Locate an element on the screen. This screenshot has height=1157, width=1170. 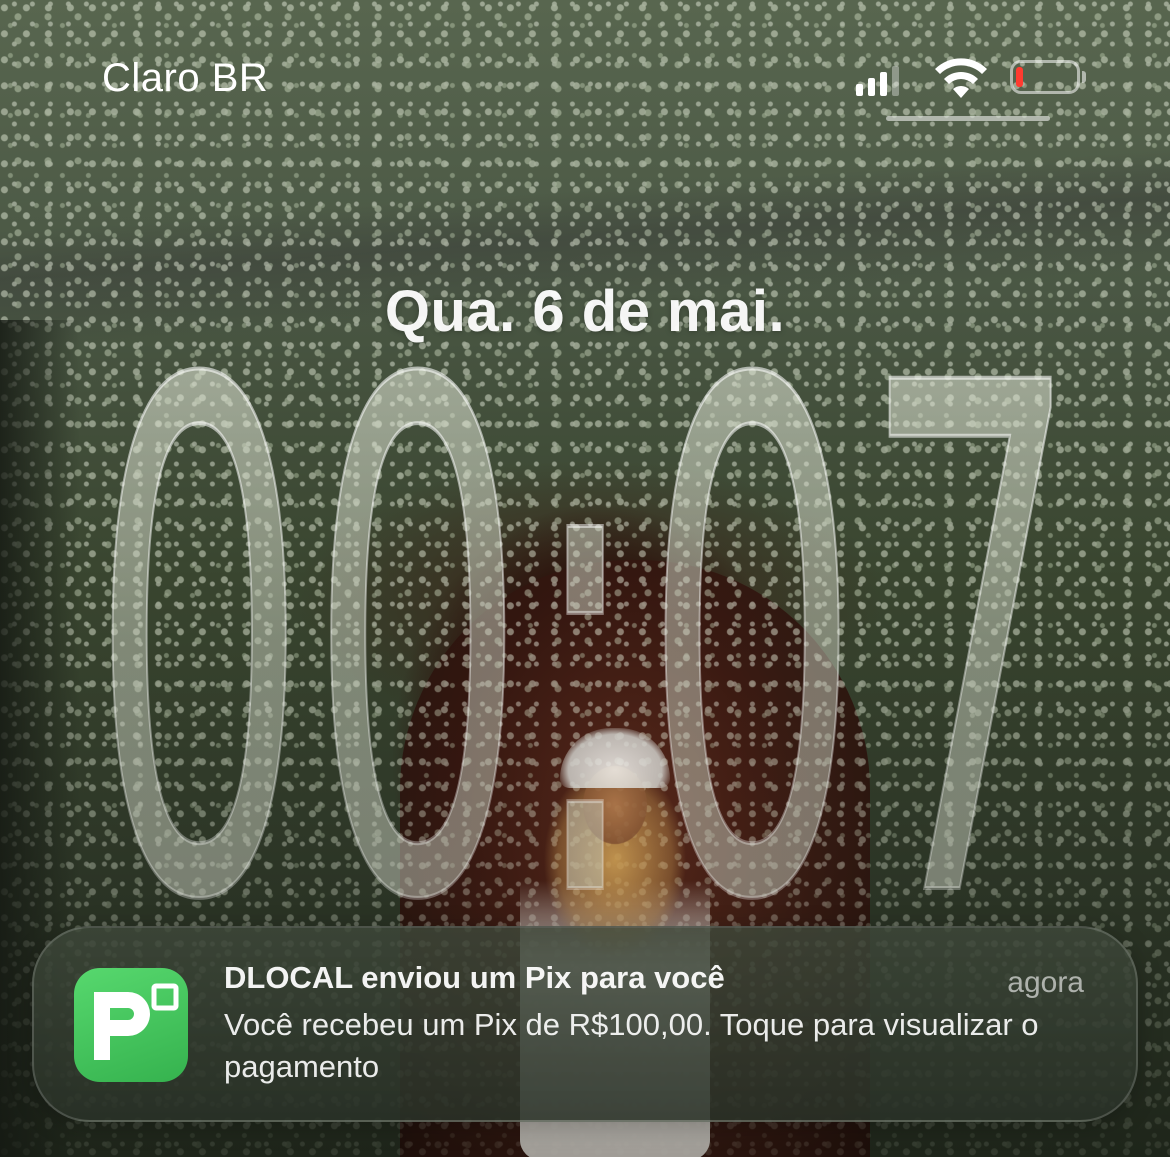
status-bar: Claro BR is located at coordinates (585, 70).